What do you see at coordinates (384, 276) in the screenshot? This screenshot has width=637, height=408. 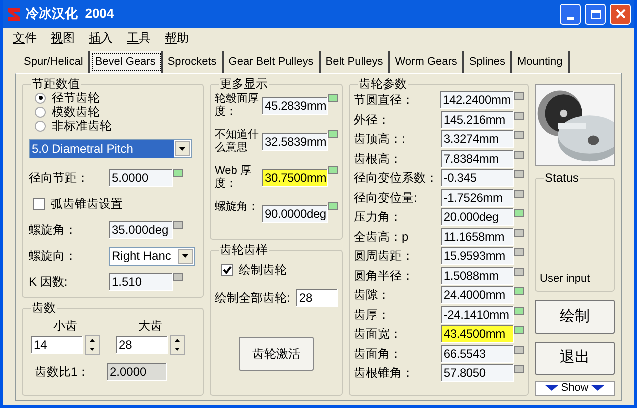 I see `field-label: 圆角半径：` at bounding box center [384, 276].